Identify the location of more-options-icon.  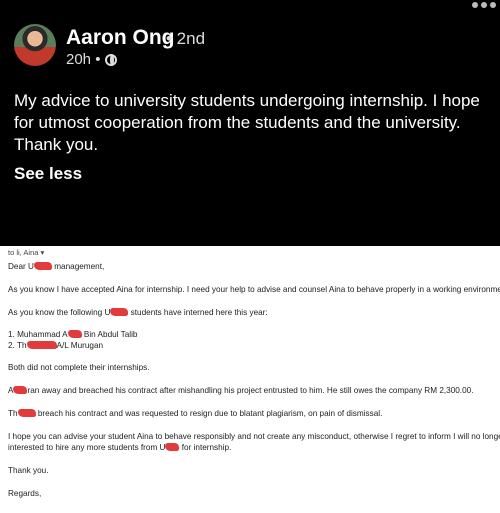
(480, 5).